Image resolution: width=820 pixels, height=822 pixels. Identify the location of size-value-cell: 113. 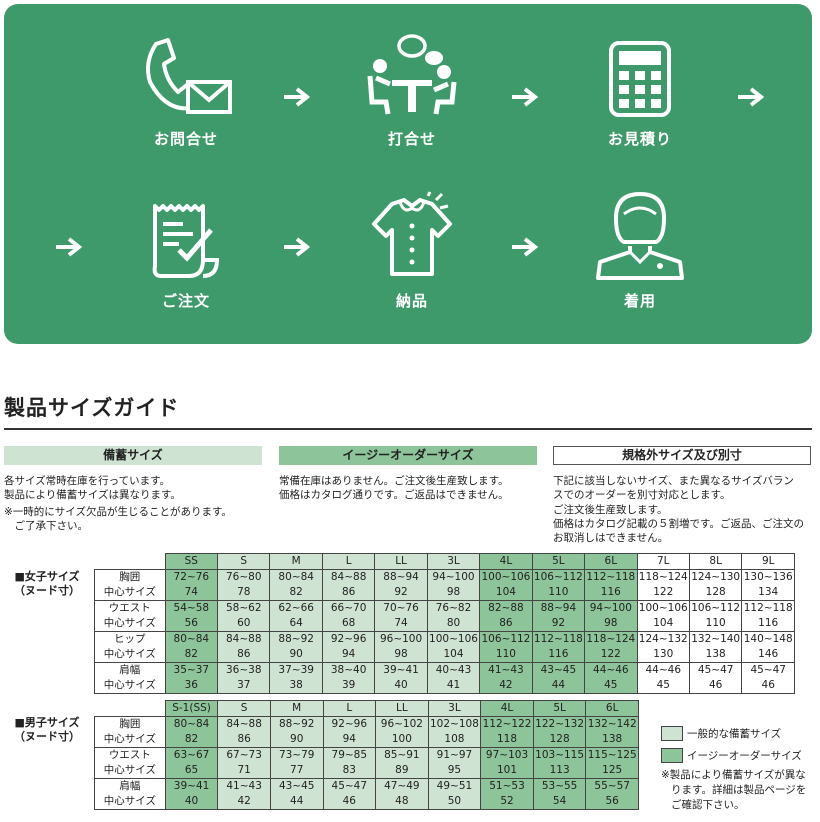
(559, 771).